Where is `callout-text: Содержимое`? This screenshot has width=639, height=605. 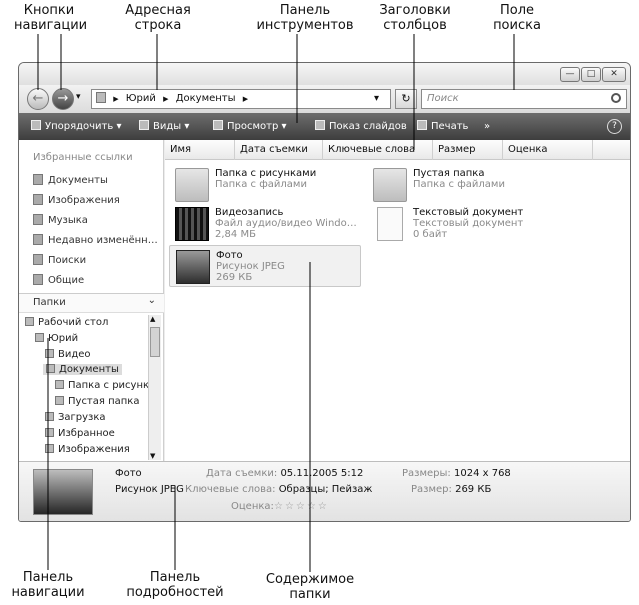 callout-text: Содержимое is located at coordinates (310, 579).